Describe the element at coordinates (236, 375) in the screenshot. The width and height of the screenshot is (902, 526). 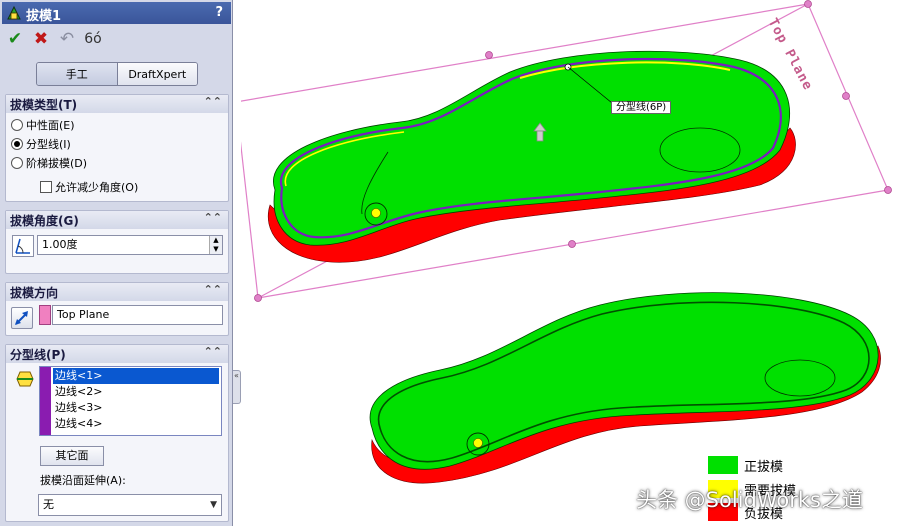
I see `collapse-arrow-icon: «` at that location.